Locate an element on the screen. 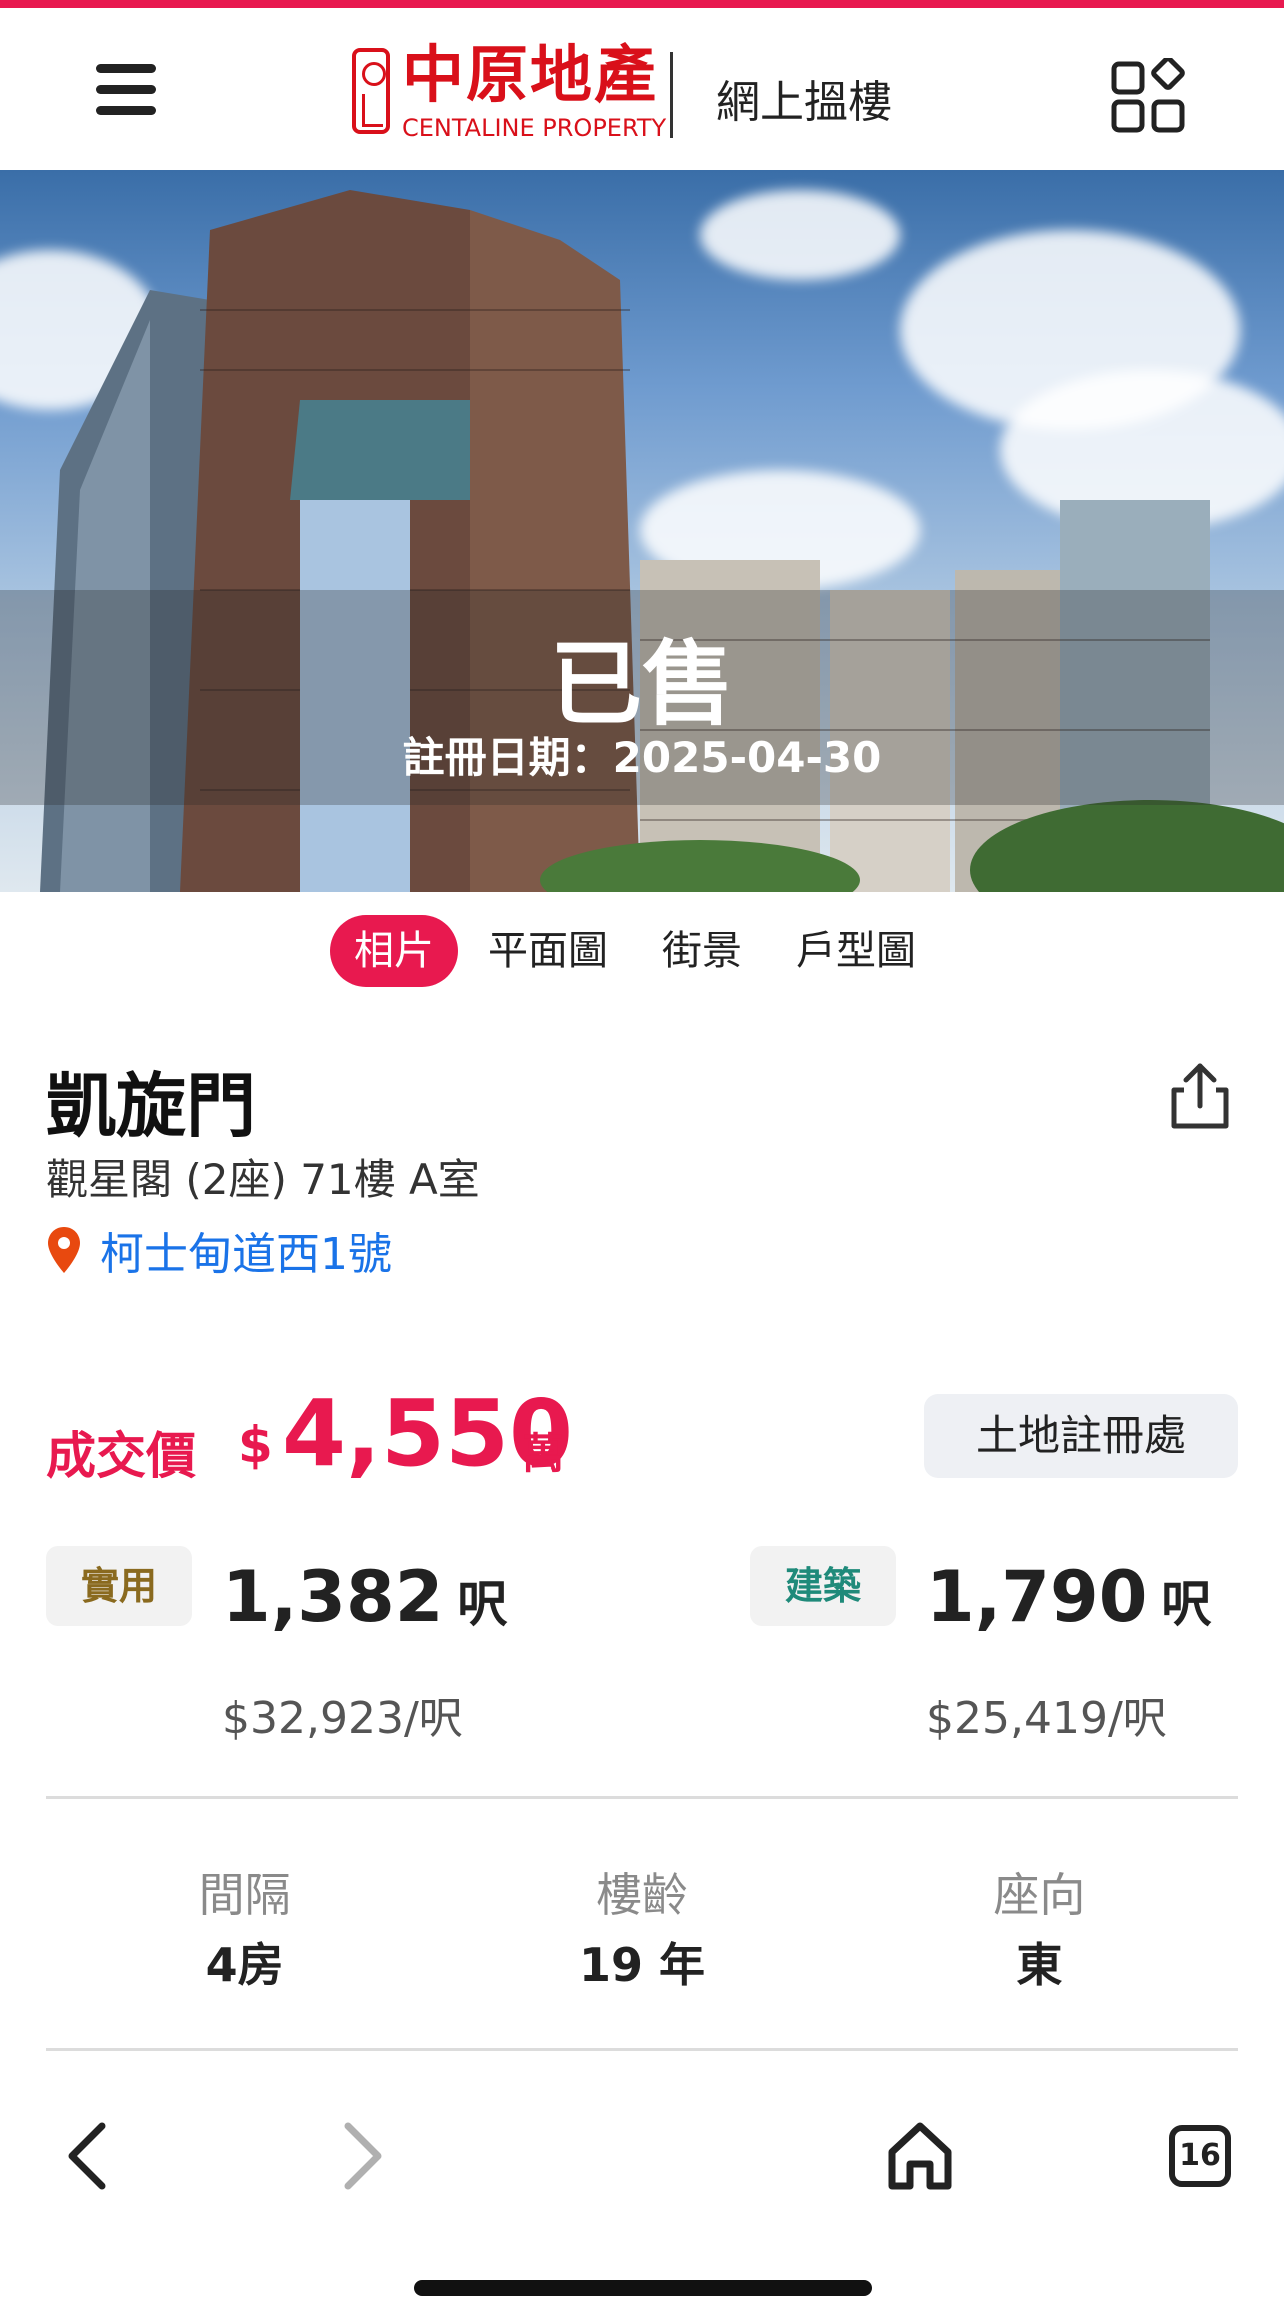 The width and height of the screenshot is (1284, 2321). gross-area-value: 1,790 呎 is located at coordinates (1069, 1597).